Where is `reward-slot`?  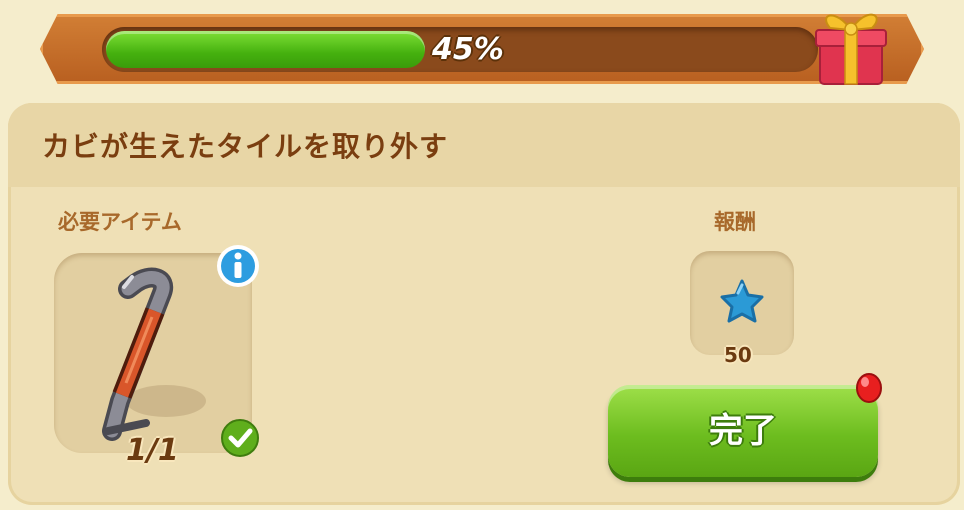 reward-slot is located at coordinates (742, 303).